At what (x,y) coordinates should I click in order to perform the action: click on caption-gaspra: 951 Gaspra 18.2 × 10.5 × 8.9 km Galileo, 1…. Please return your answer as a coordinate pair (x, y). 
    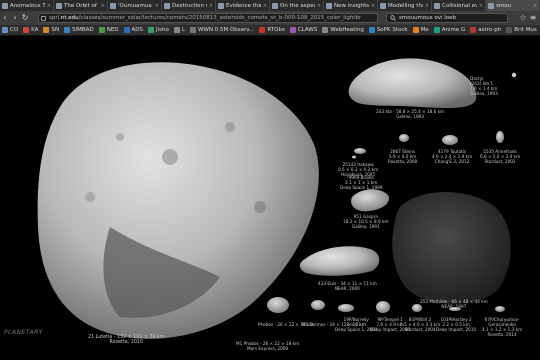
    Looking at the image, I should click on (366, 221).